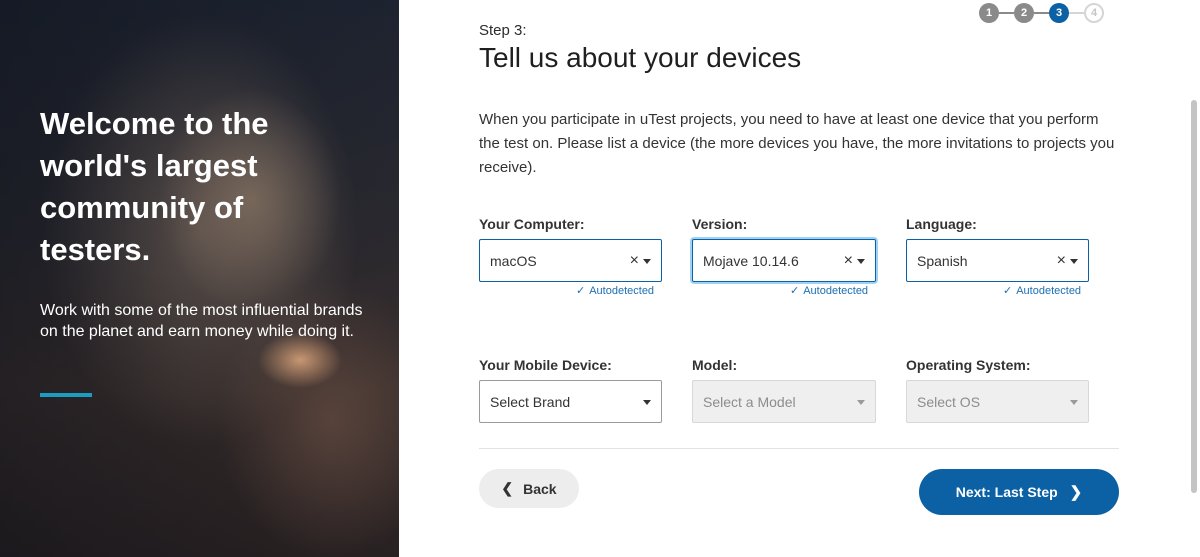 The width and height of the screenshot is (1200, 557). I want to click on back-button: ❮ Back, so click(529, 488).